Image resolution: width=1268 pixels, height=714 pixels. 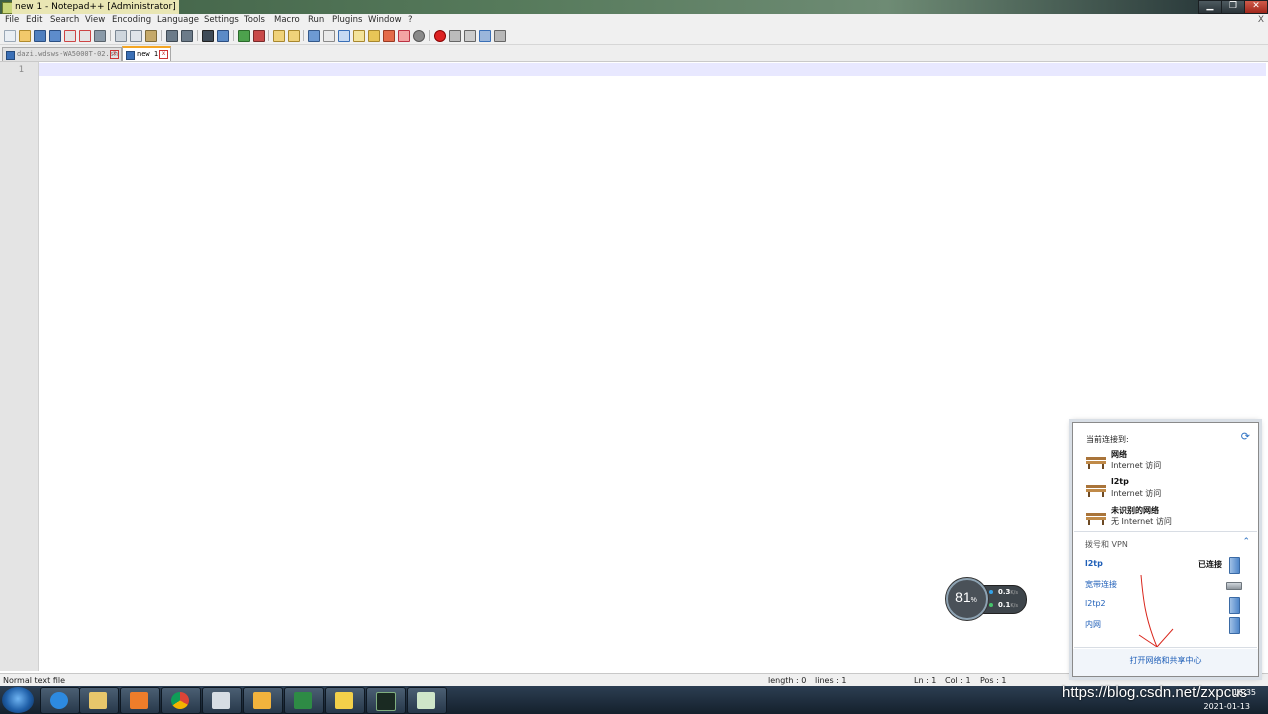 I want to click on stop-macro-icon, so click(x=455, y=36).